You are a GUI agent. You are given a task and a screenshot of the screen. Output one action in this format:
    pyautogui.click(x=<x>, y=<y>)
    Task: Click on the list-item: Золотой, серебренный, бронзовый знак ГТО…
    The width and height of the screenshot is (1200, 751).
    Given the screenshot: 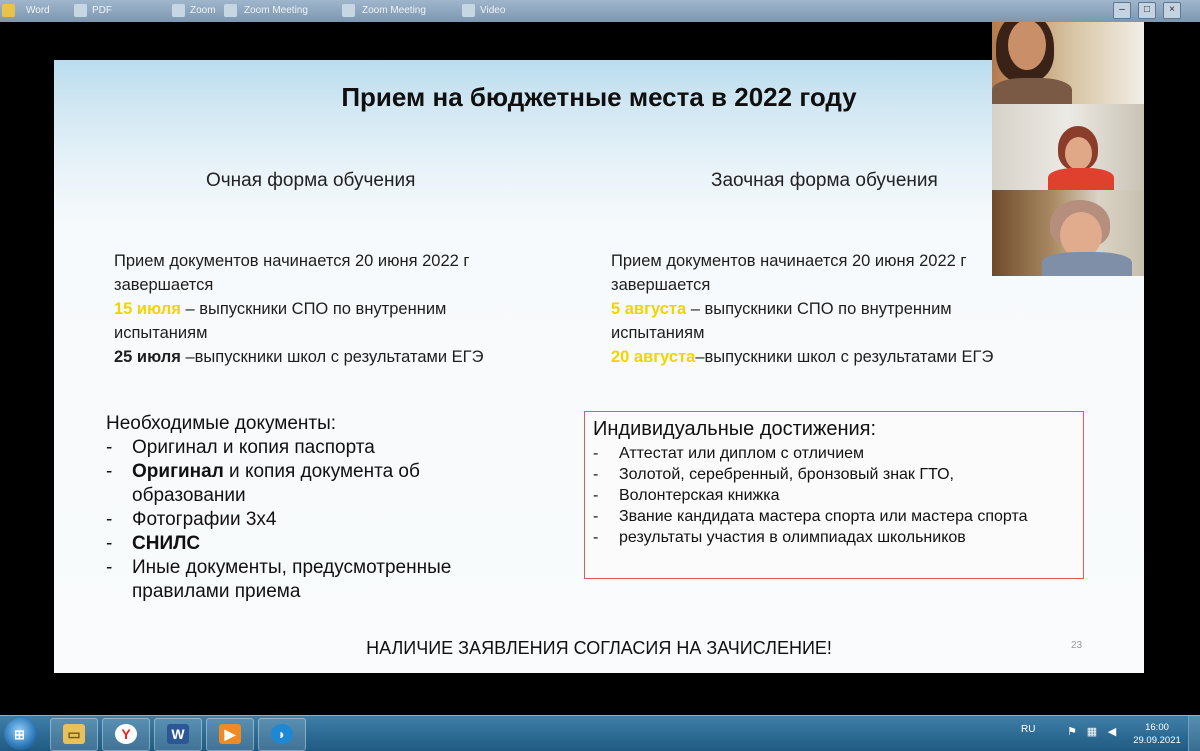 What is the action you would take?
    pyautogui.click(x=834, y=474)
    